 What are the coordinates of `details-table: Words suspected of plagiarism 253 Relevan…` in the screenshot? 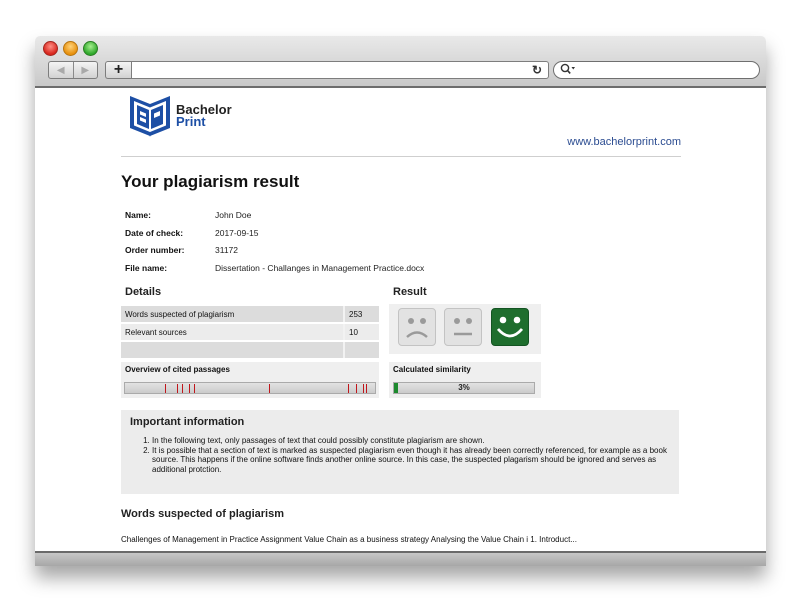 It's located at (250, 332).